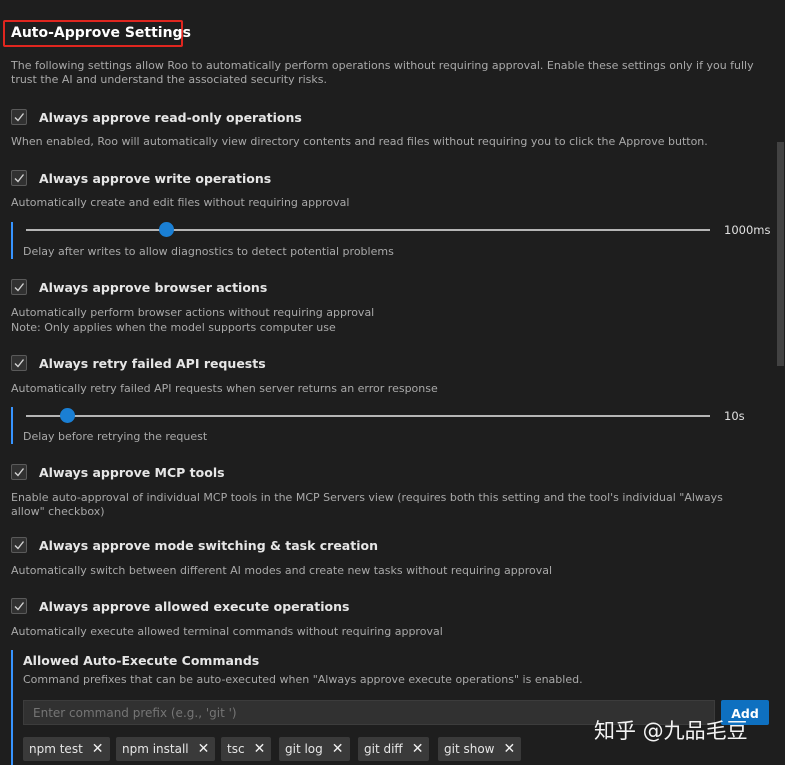 The width and height of the screenshot is (785, 765). I want to click on retry-checkbox, so click(19, 363).